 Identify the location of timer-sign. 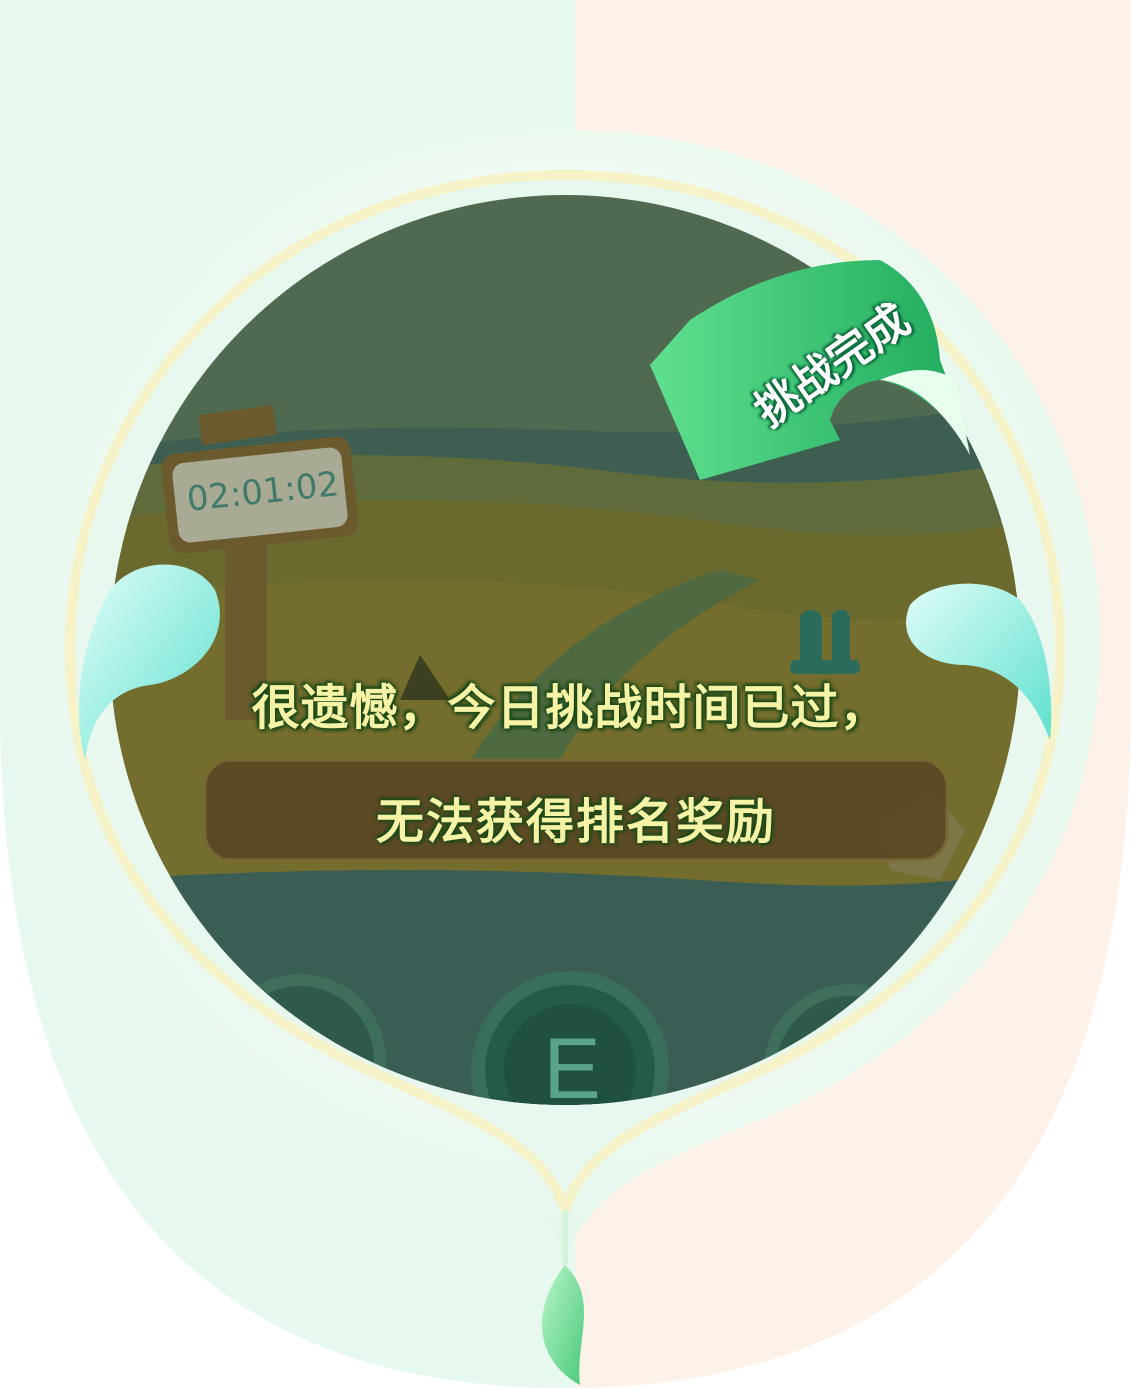
(260, 495).